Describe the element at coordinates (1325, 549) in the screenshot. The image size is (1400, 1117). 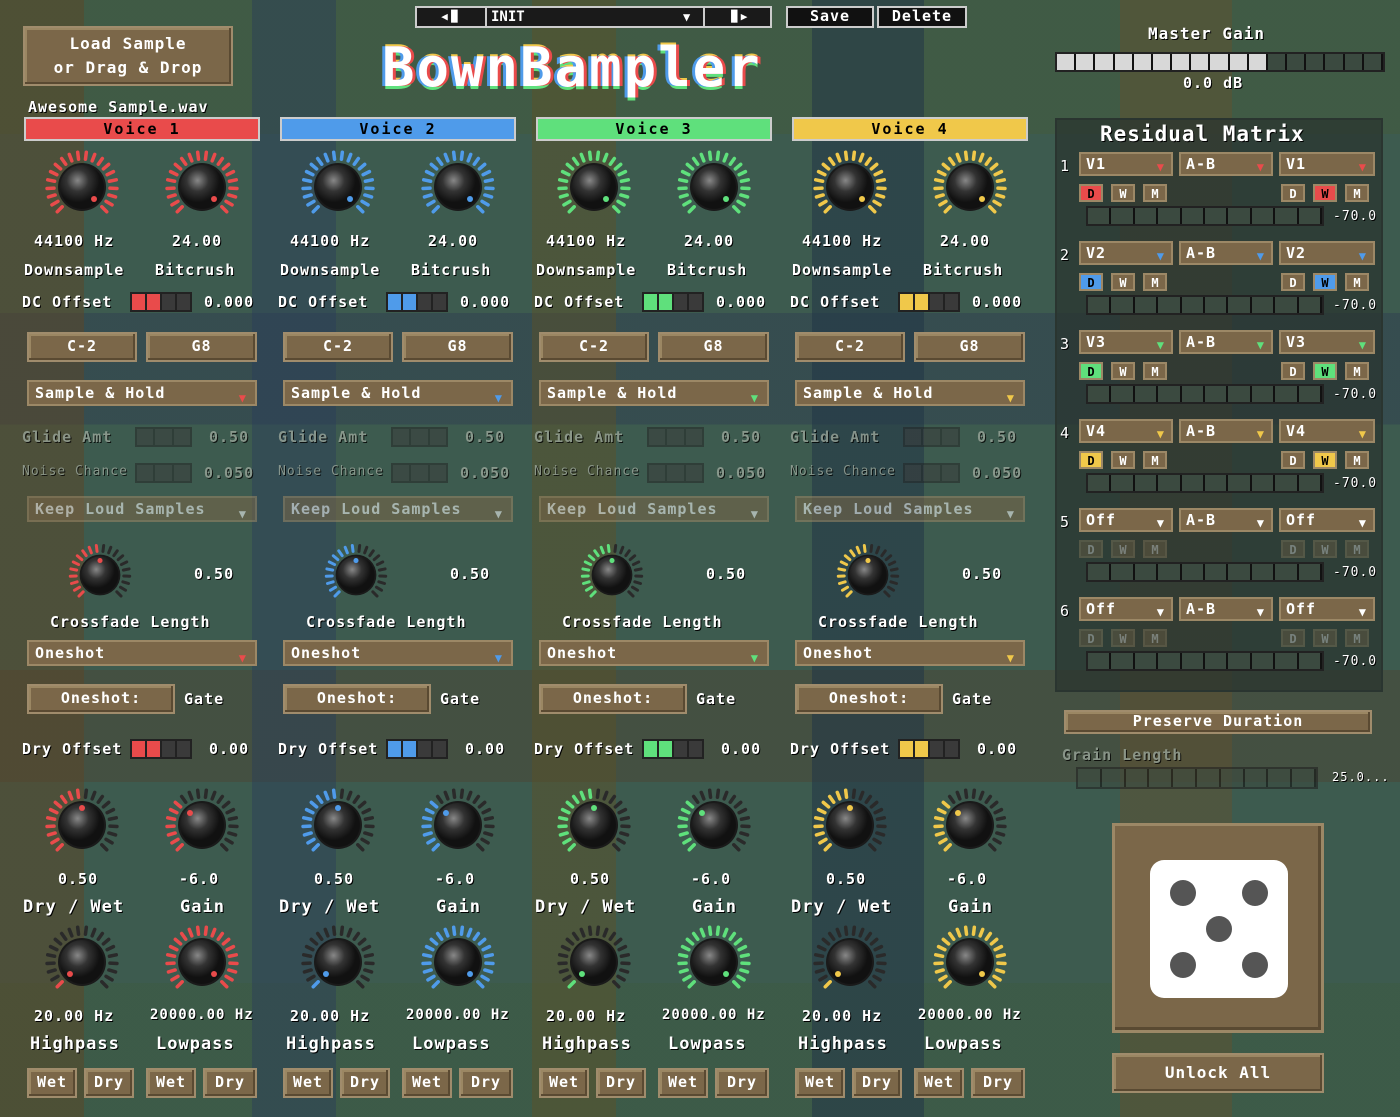
I see `matrix-row-5-b-toggle-w: W` at that location.